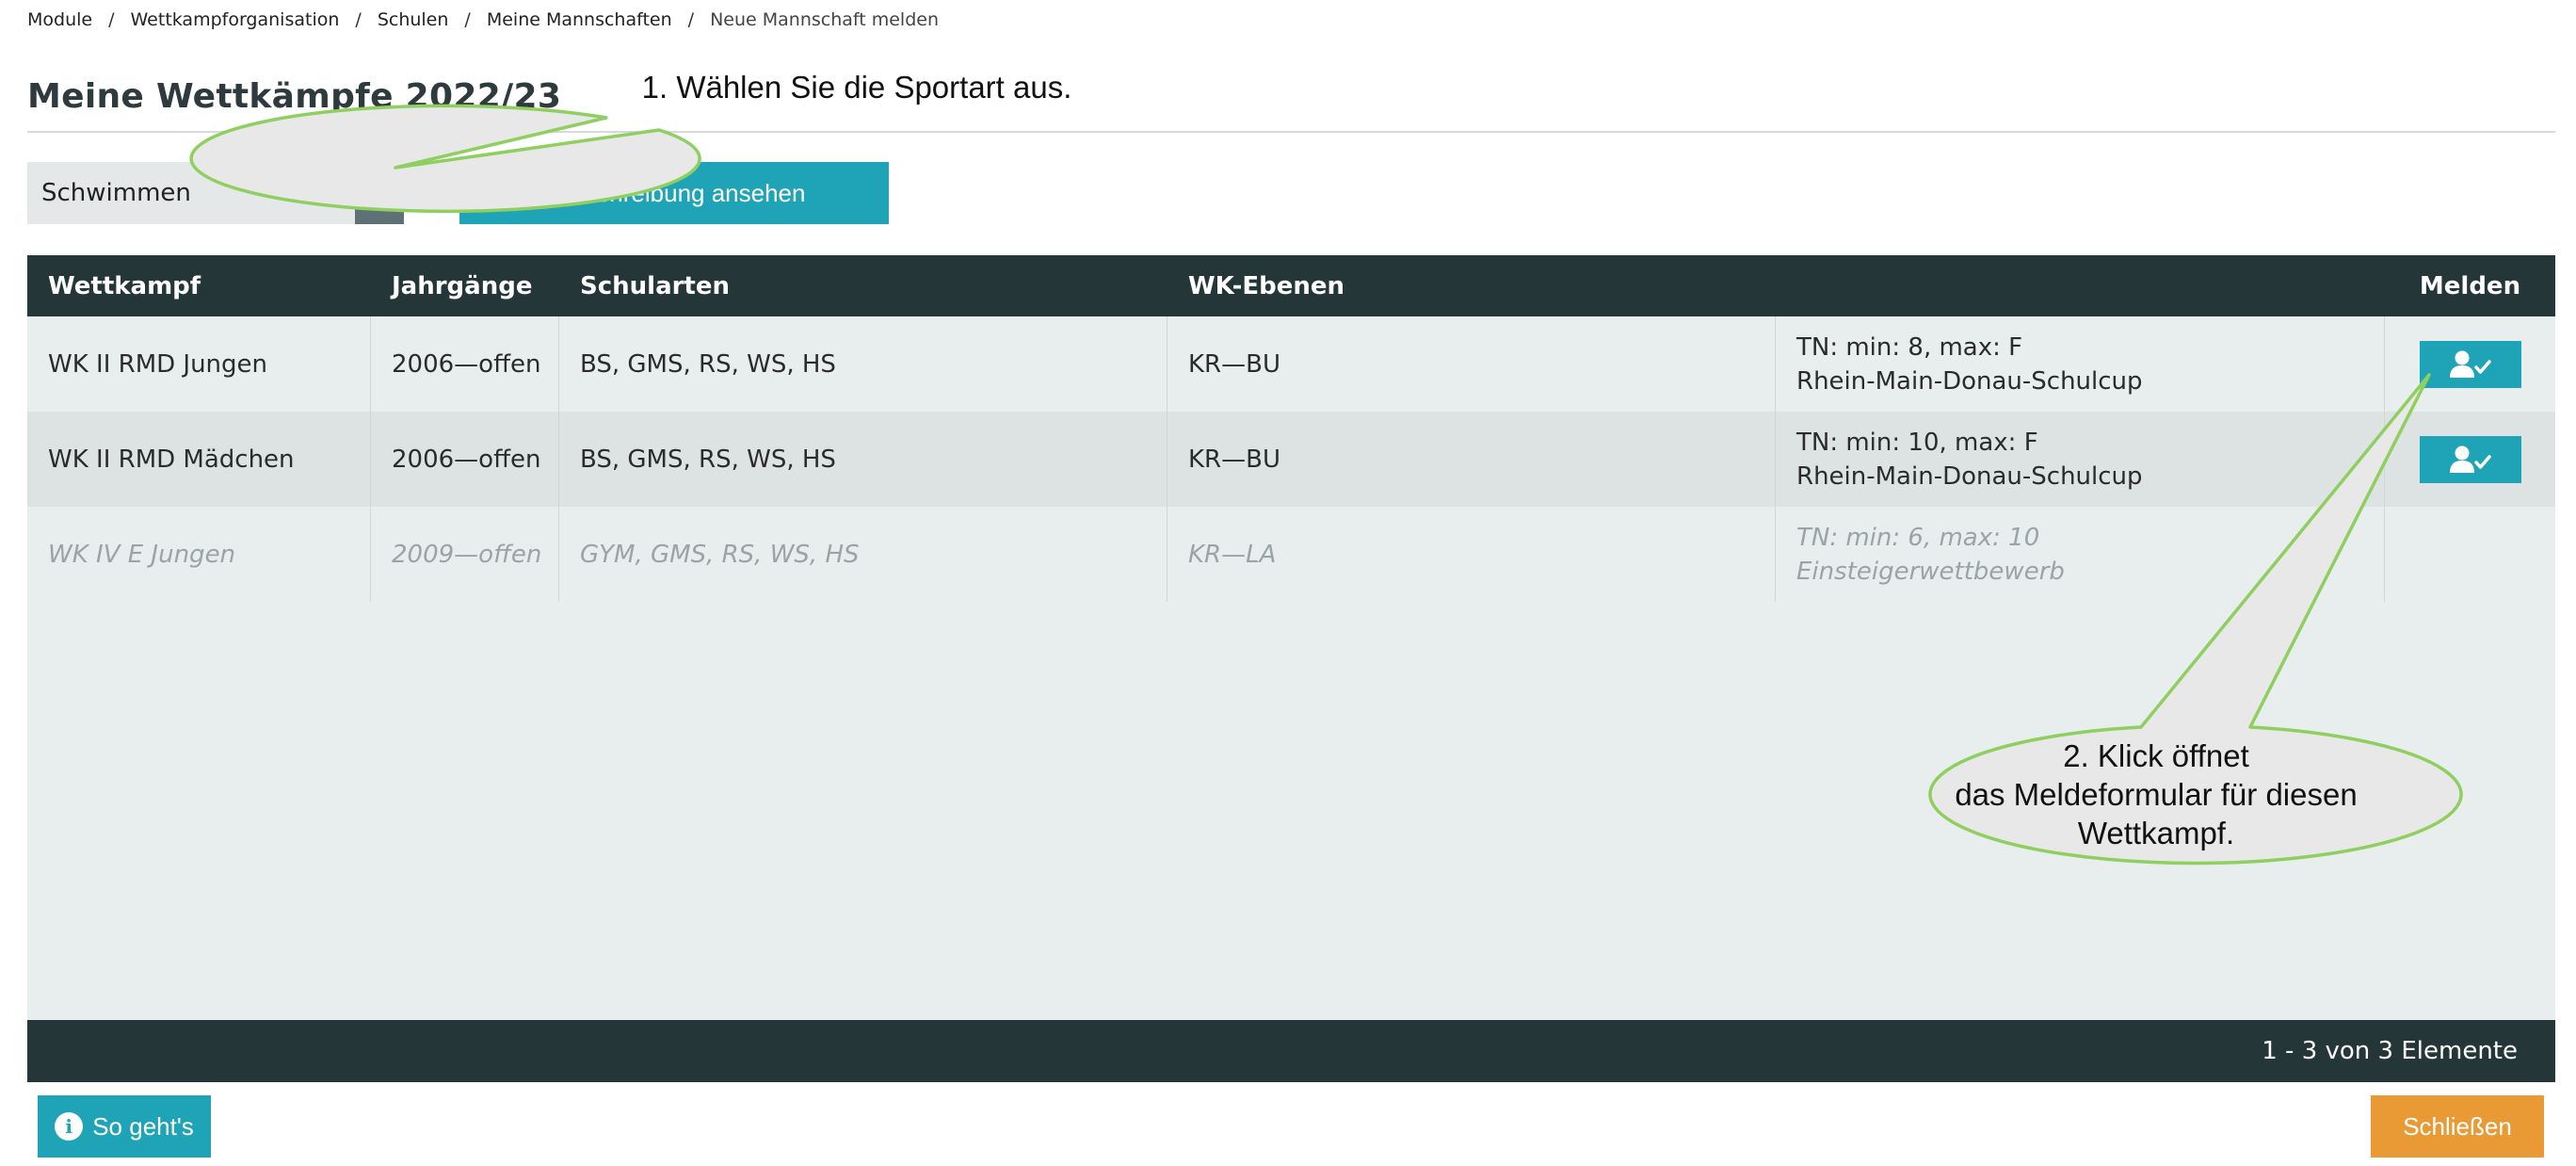 This screenshot has height=1166, width=2576. Describe the element at coordinates (59, 19) in the screenshot. I see `breadcrumb-item-module: Module` at that location.